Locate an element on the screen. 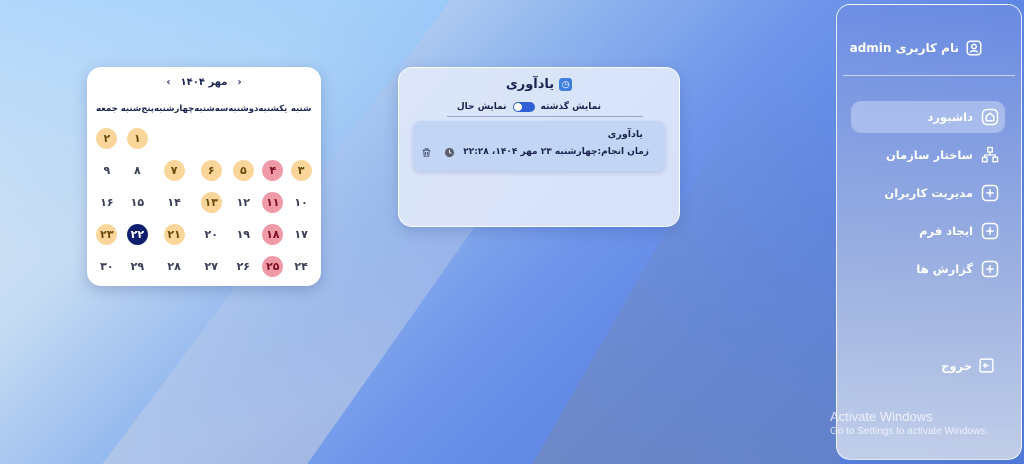 The width and height of the screenshot is (1024, 464). calendar-day-number: ۸ is located at coordinates (137, 170).